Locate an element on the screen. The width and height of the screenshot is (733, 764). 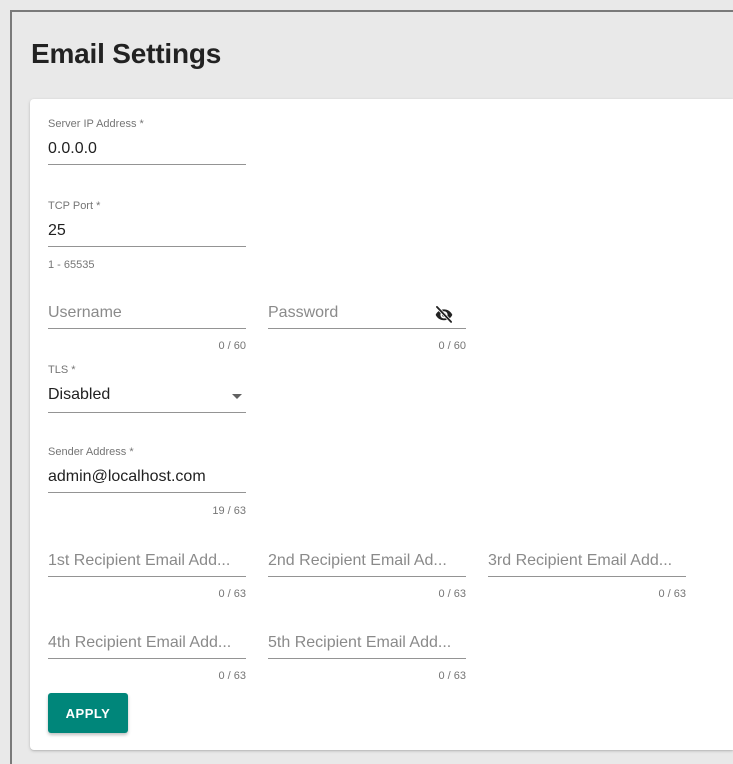
recipient-1-field: 1st Recipient Email Add... 0 / 63 is located at coordinates (147, 576).